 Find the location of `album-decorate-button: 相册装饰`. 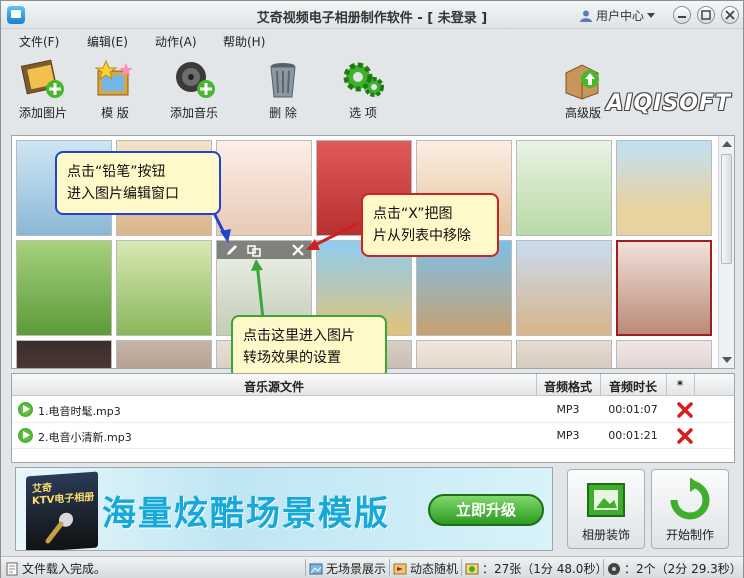

album-decorate-button: 相册装饰 is located at coordinates (606, 509).